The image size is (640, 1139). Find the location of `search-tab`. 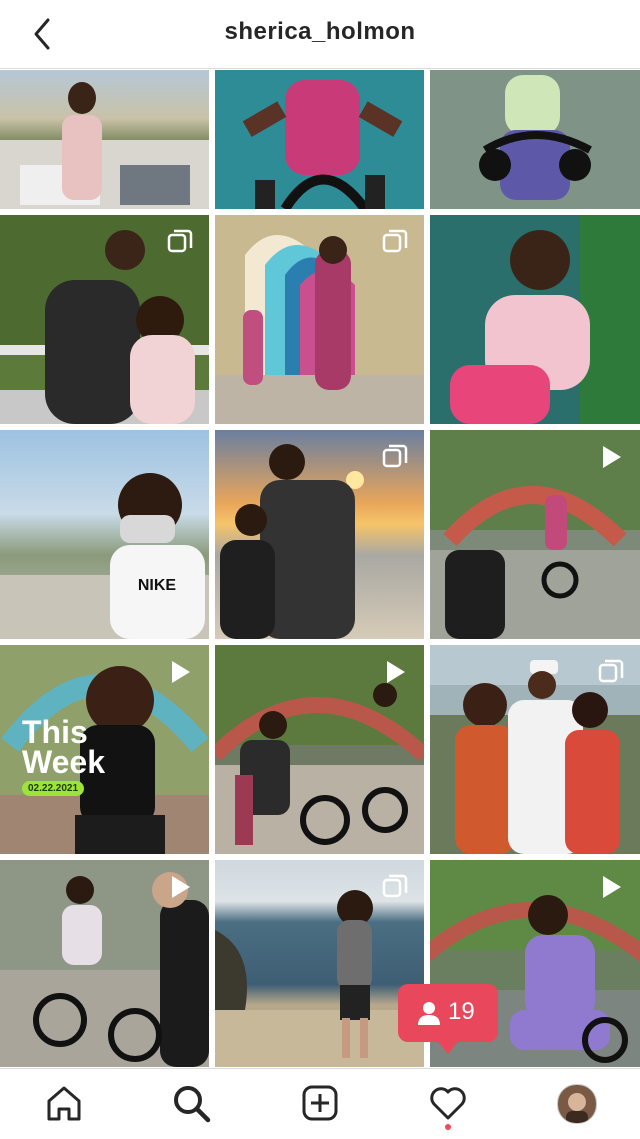

search-tab is located at coordinates (191, 1103).